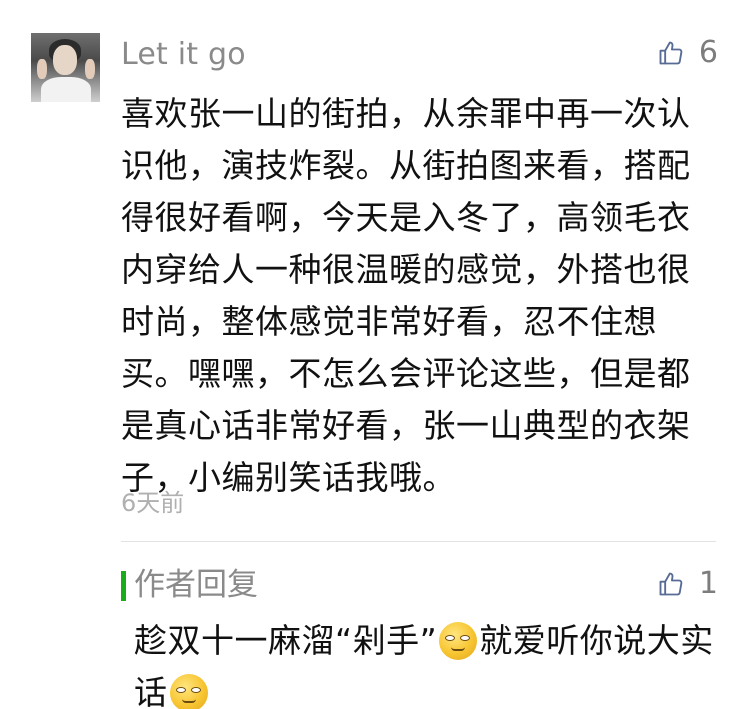  Describe the element at coordinates (418, 541) in the screenshot. I see `divider` at that location.